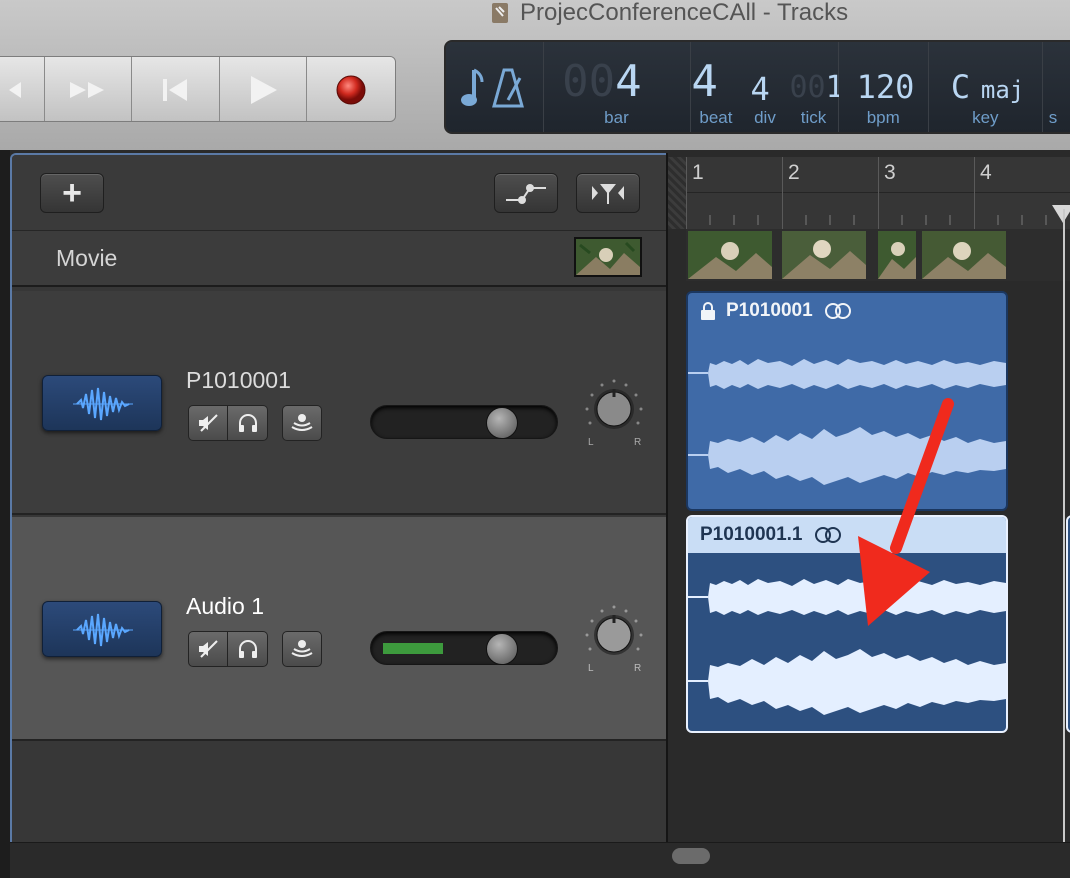 This screenshot has width=1070, height=878. What do you see at coordinates (677, 193) in the screenshot?
I see `ruler-pre-roll` at bounding box center [677, 193].